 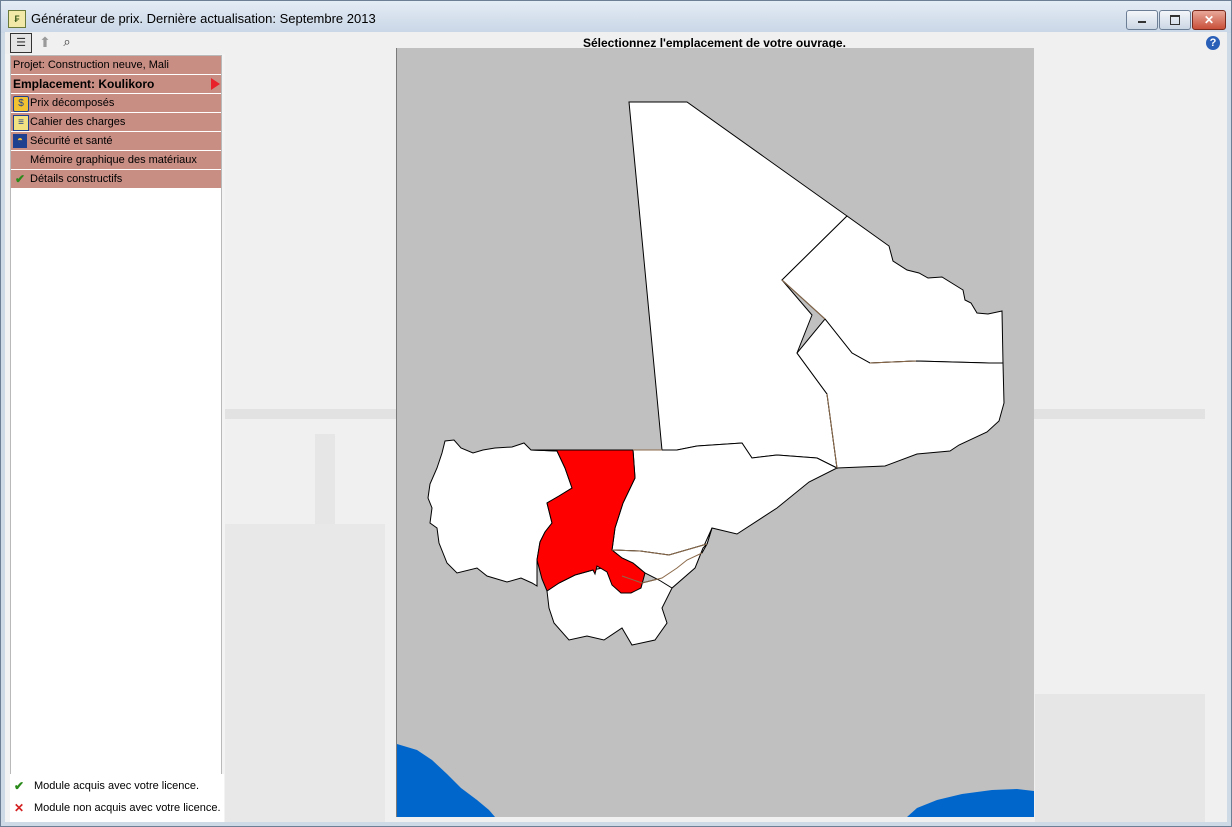 I want to click on up-arrow-icon: ⬆, so click(x=45, y=42).